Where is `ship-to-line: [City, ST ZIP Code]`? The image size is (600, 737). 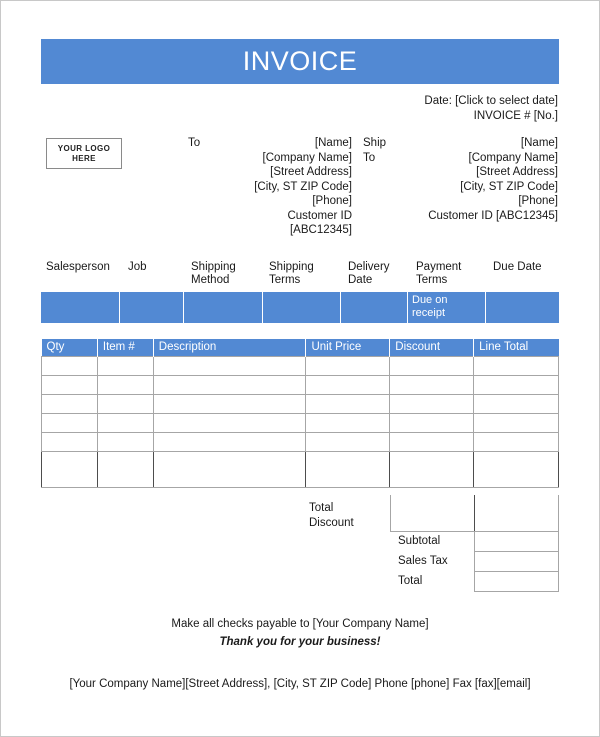 ship-to-line: [City, ST ZIP Code] is located at coordinates (509, 186).